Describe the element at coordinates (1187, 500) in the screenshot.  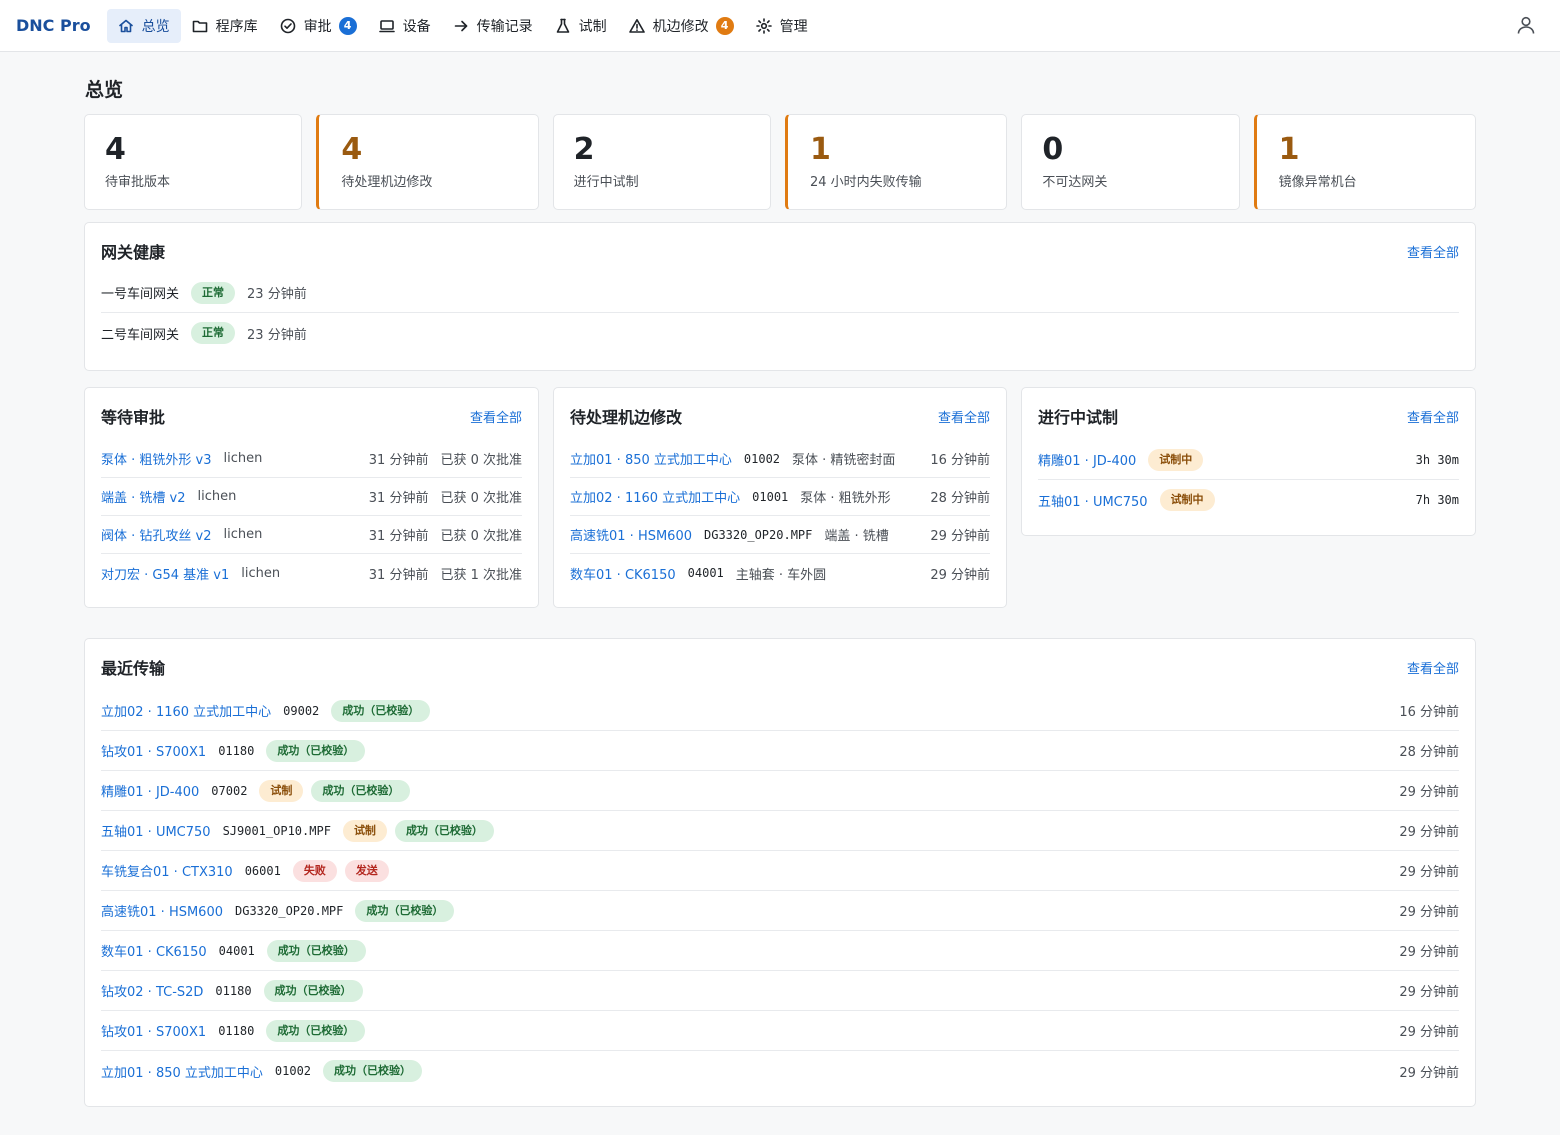
I see `trial-status-badge: 试制中` at that location.